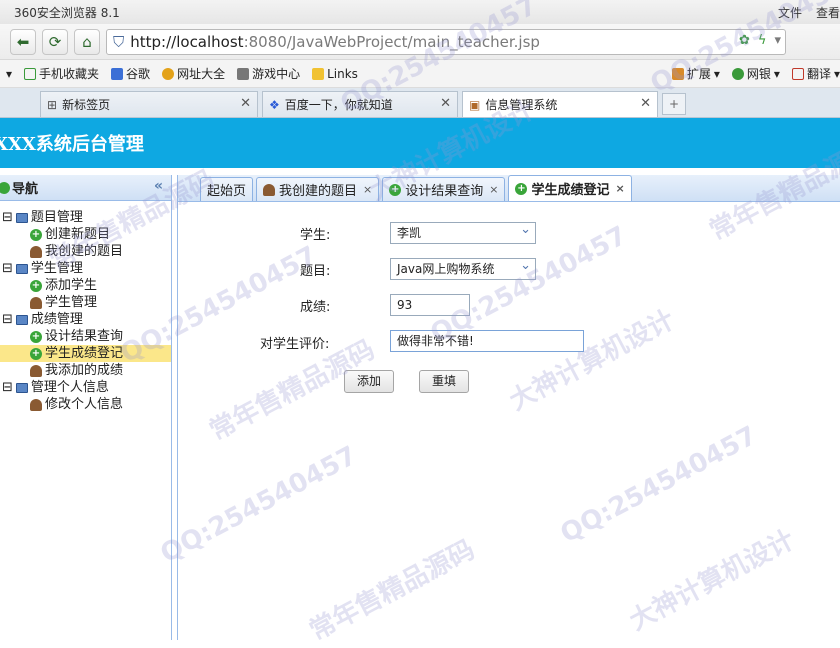 Image resolution: width=840 pixels, height=648 pixels. I want to click on browser-tab-baidu: ❖ 百度一下，你就知道 ✕, so click(360, 104).